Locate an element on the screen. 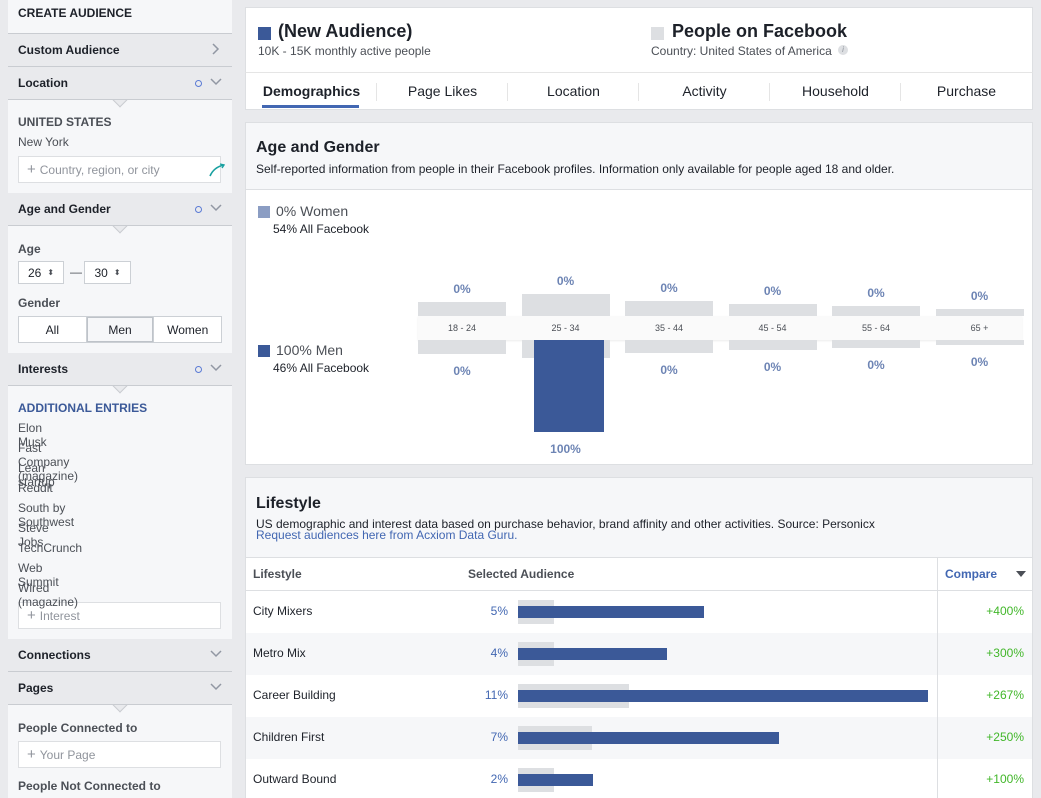  tab-activity: Activity is located at coordinates (704, 91).